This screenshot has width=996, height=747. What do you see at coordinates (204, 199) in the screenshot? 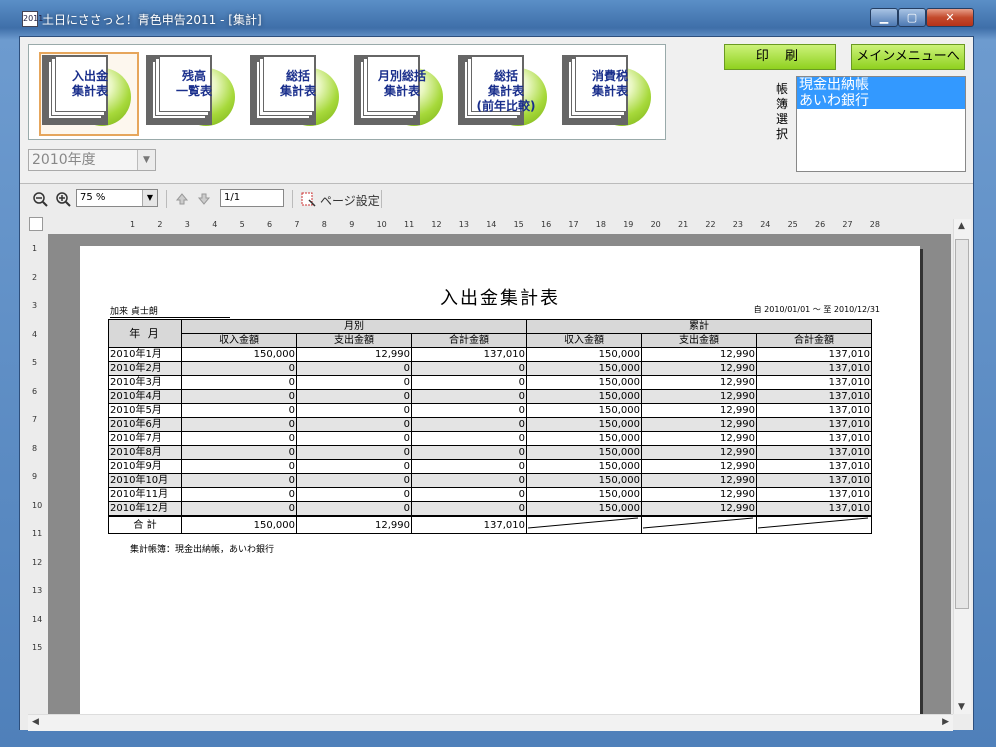
I see `next-page-icon` at bounding box center [204, 199].